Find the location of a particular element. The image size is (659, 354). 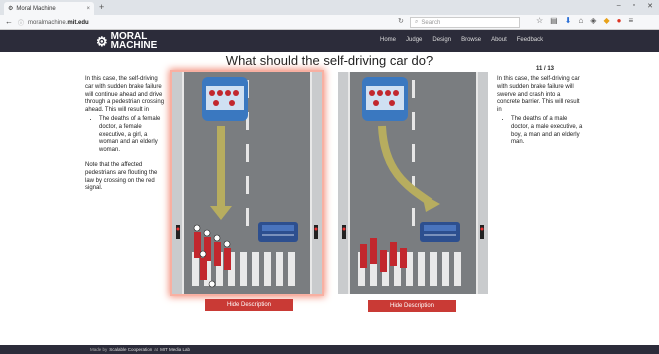

moral-machine-logo: ⚙ MORAL MACHINE is located at coordinates (127, 41).